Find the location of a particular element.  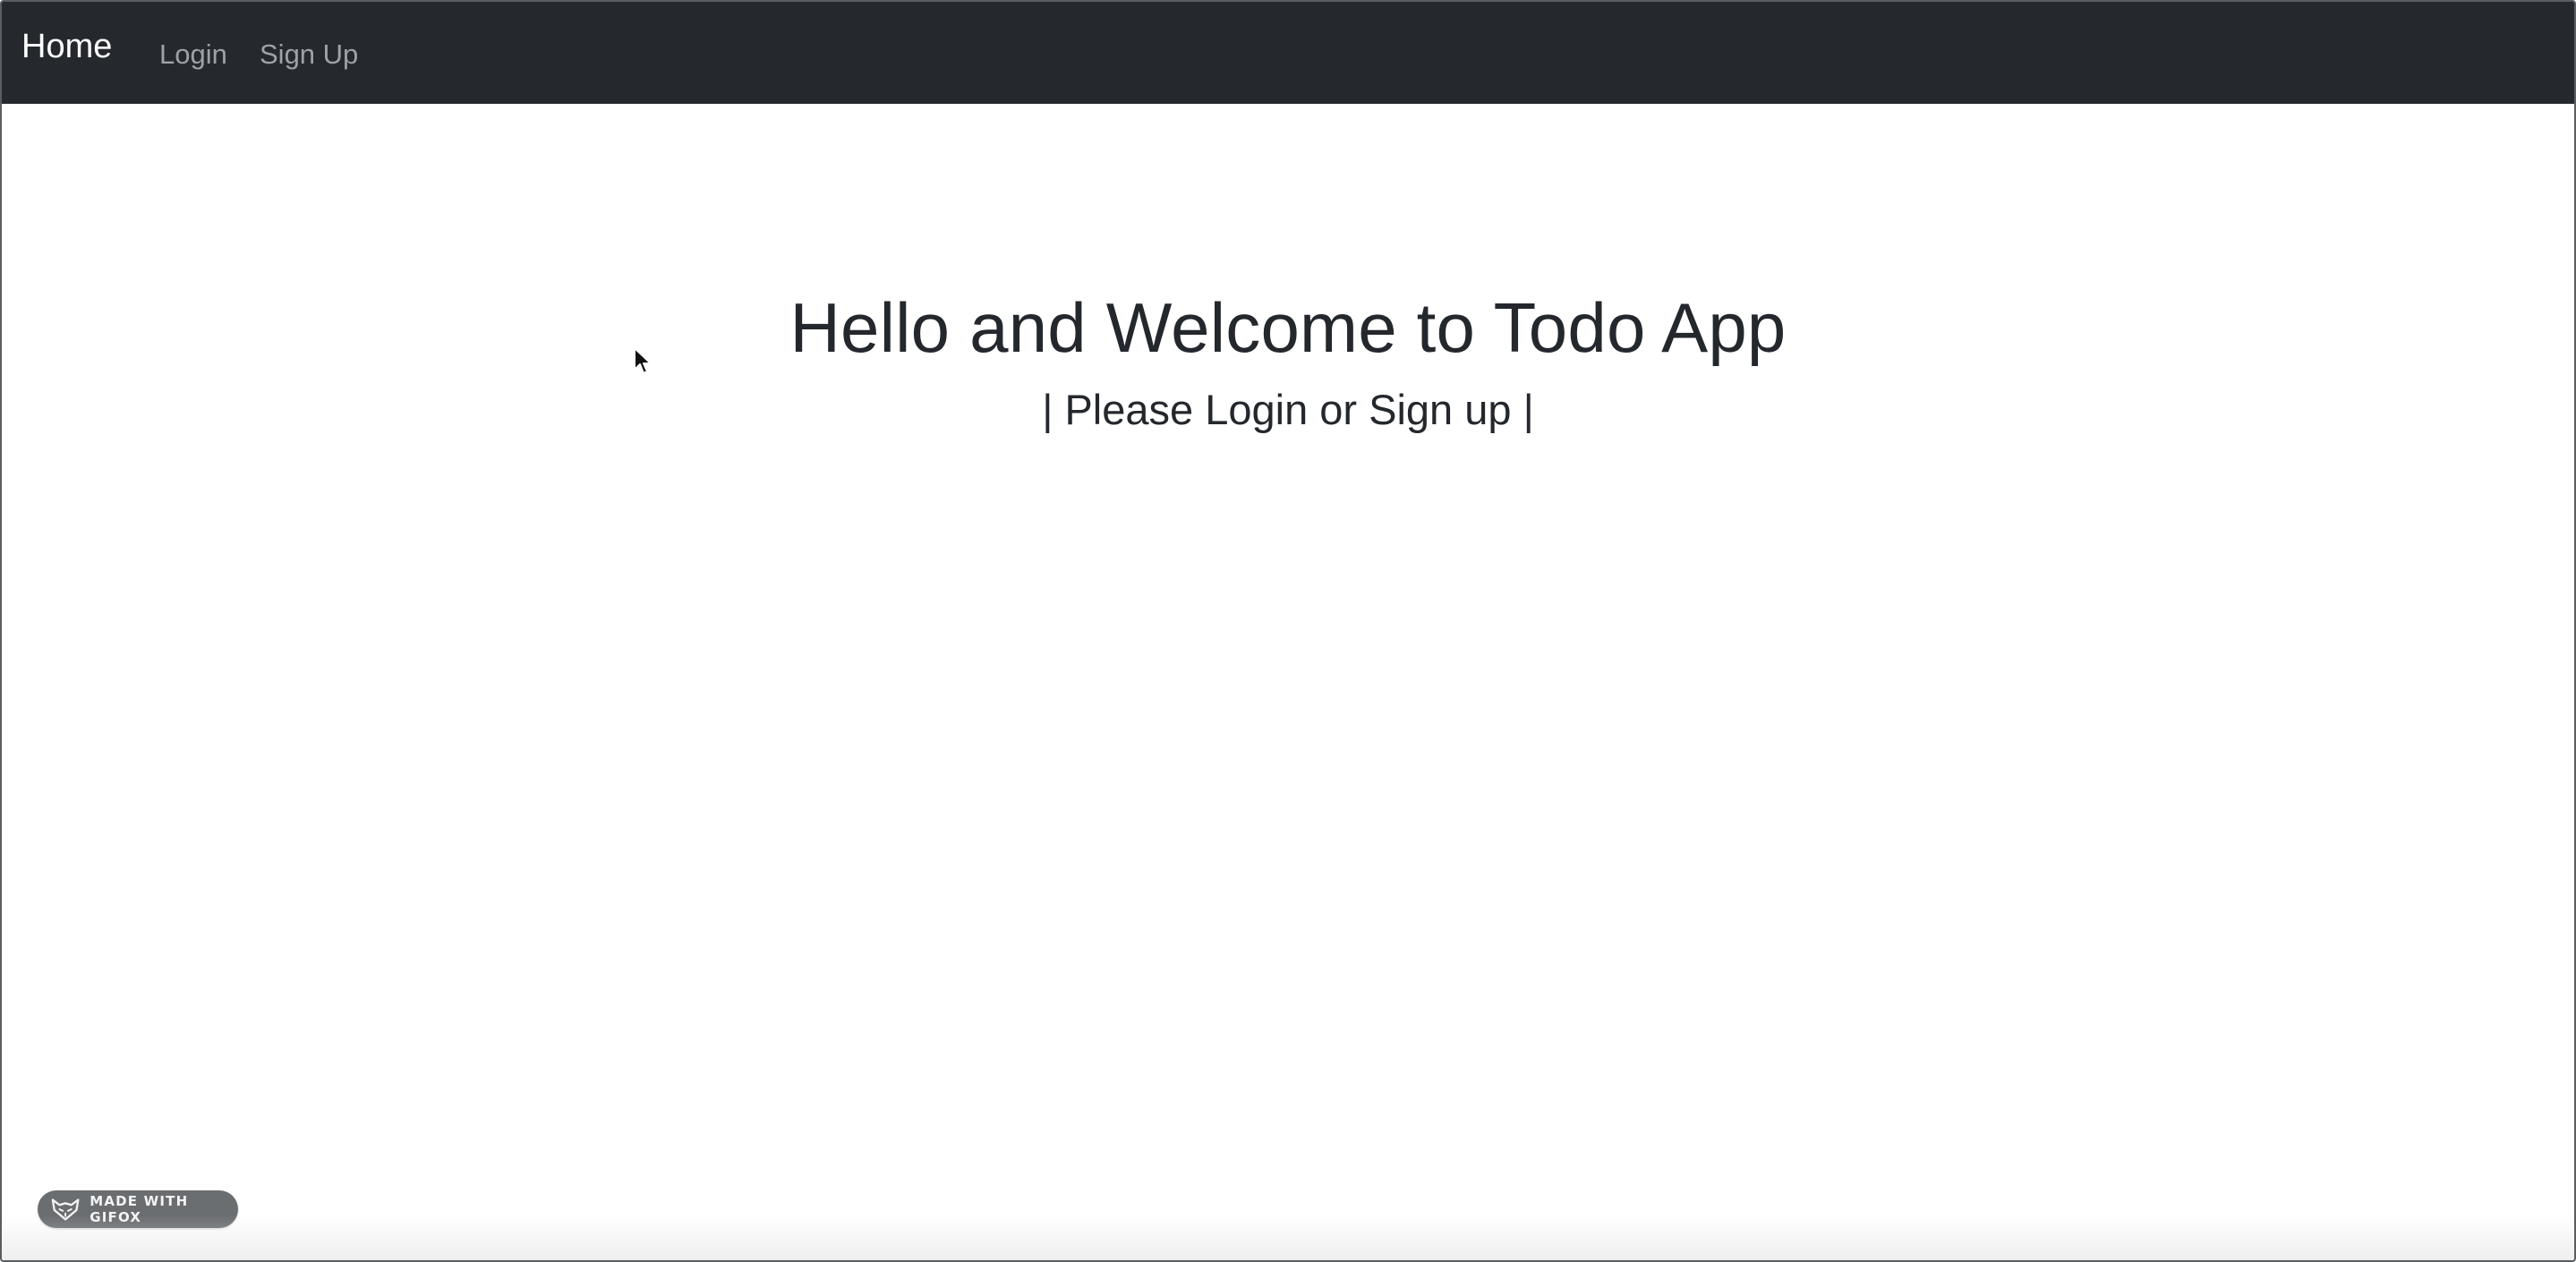

mouse-pointer-icon is located at coordinates (643, 360).